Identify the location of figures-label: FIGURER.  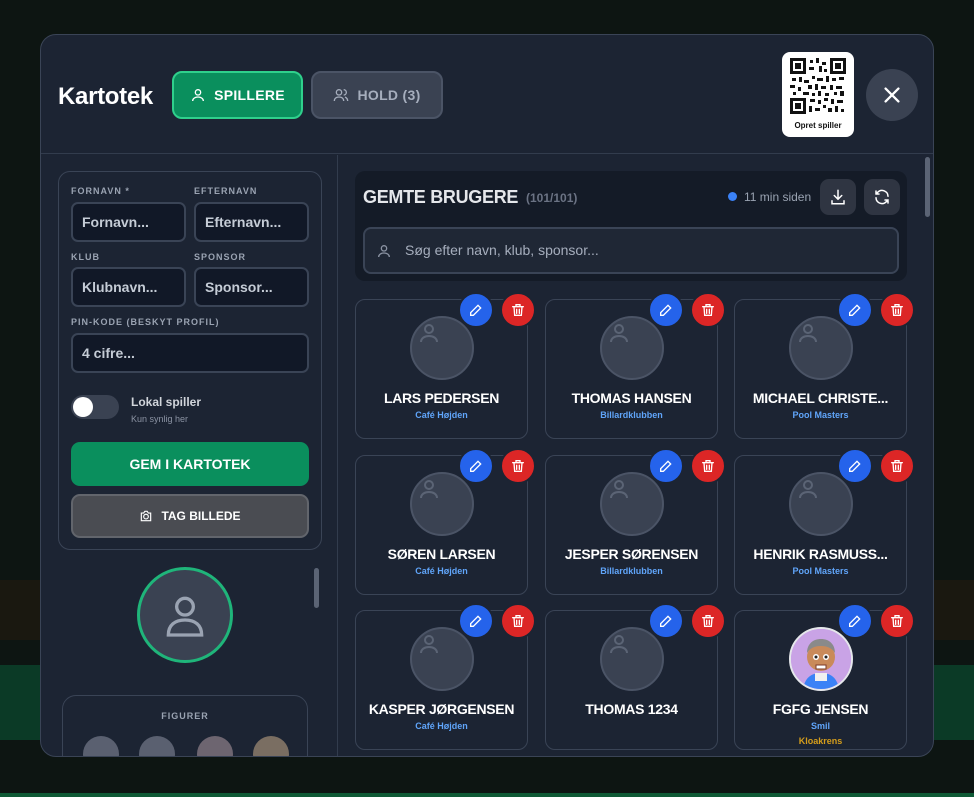
(185, 716).